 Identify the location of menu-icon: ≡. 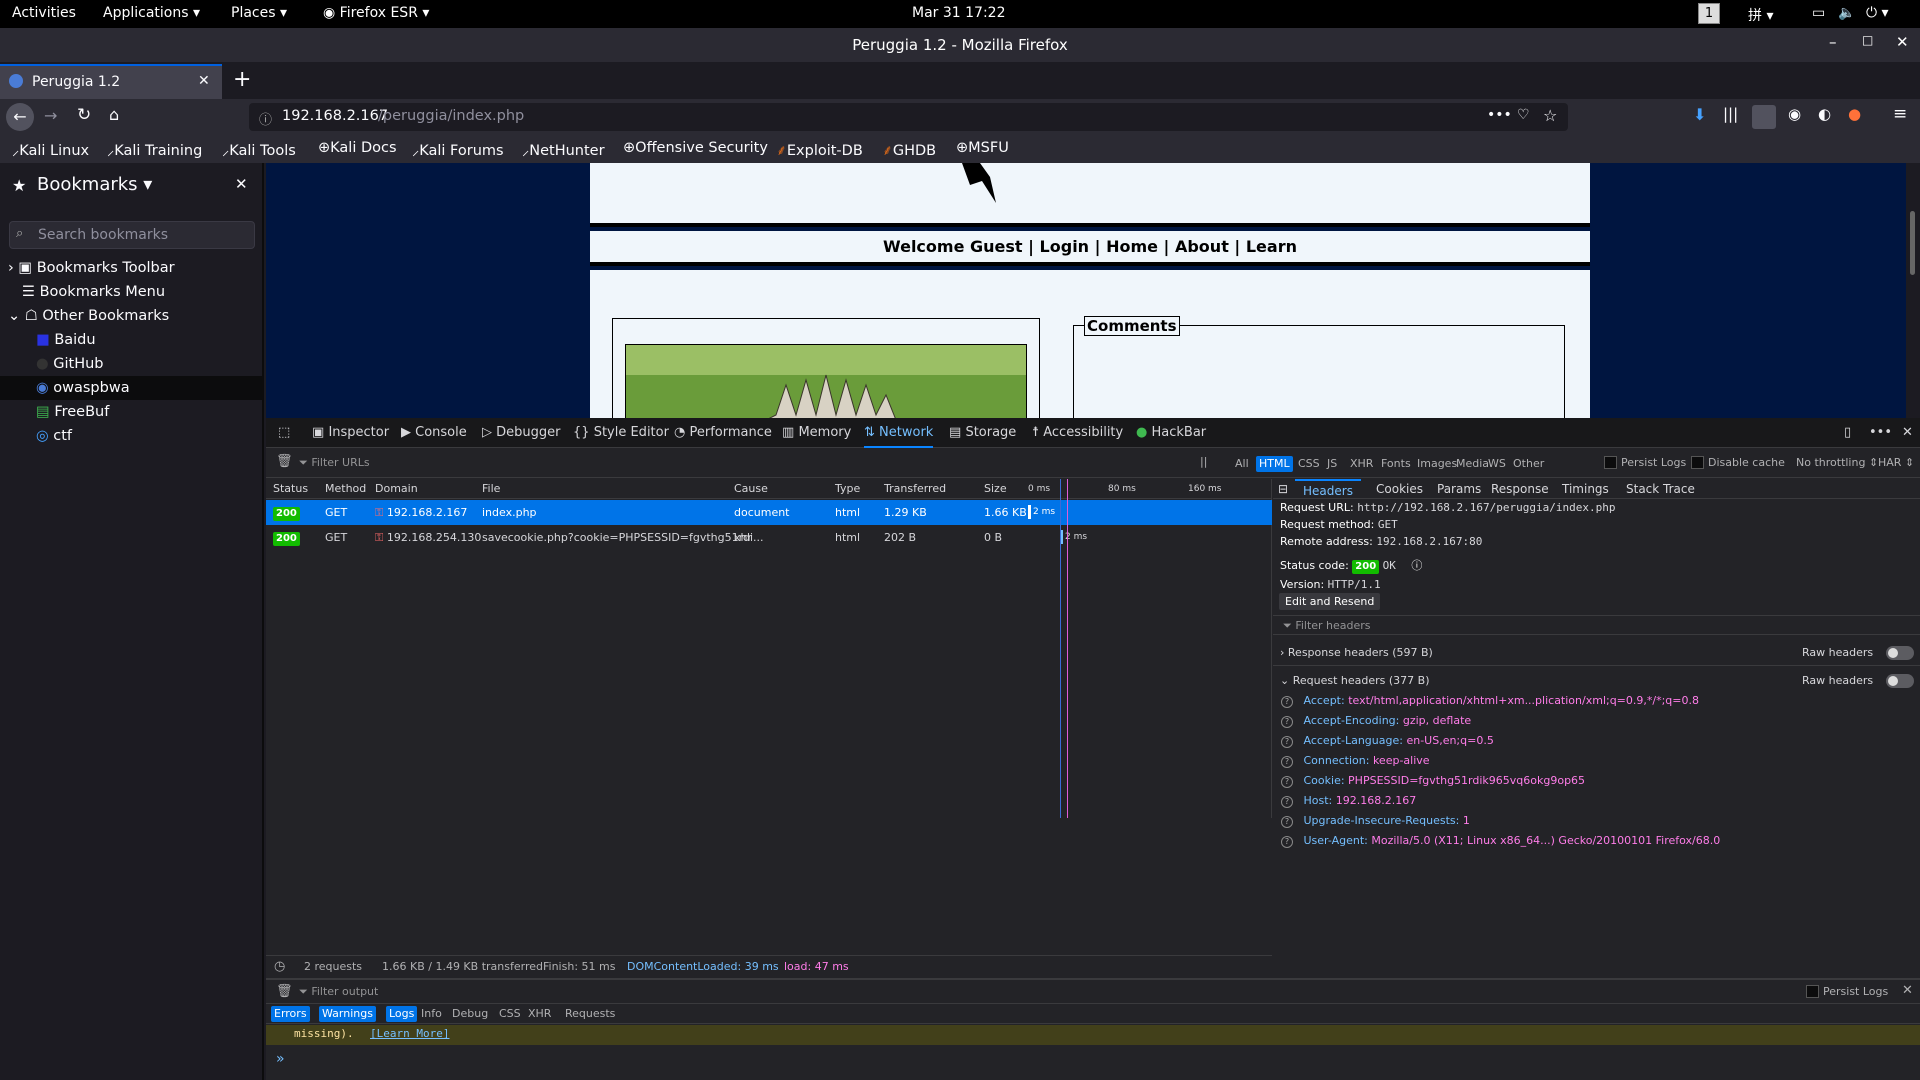
(1900, 114).